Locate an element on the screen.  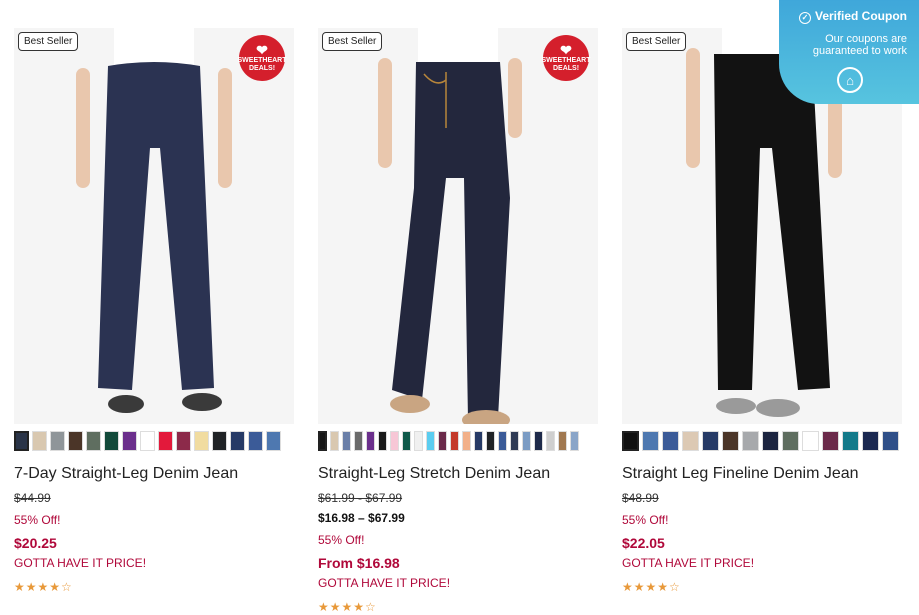
check-circle-icon: ✓ is located at coordinates (804, 18).